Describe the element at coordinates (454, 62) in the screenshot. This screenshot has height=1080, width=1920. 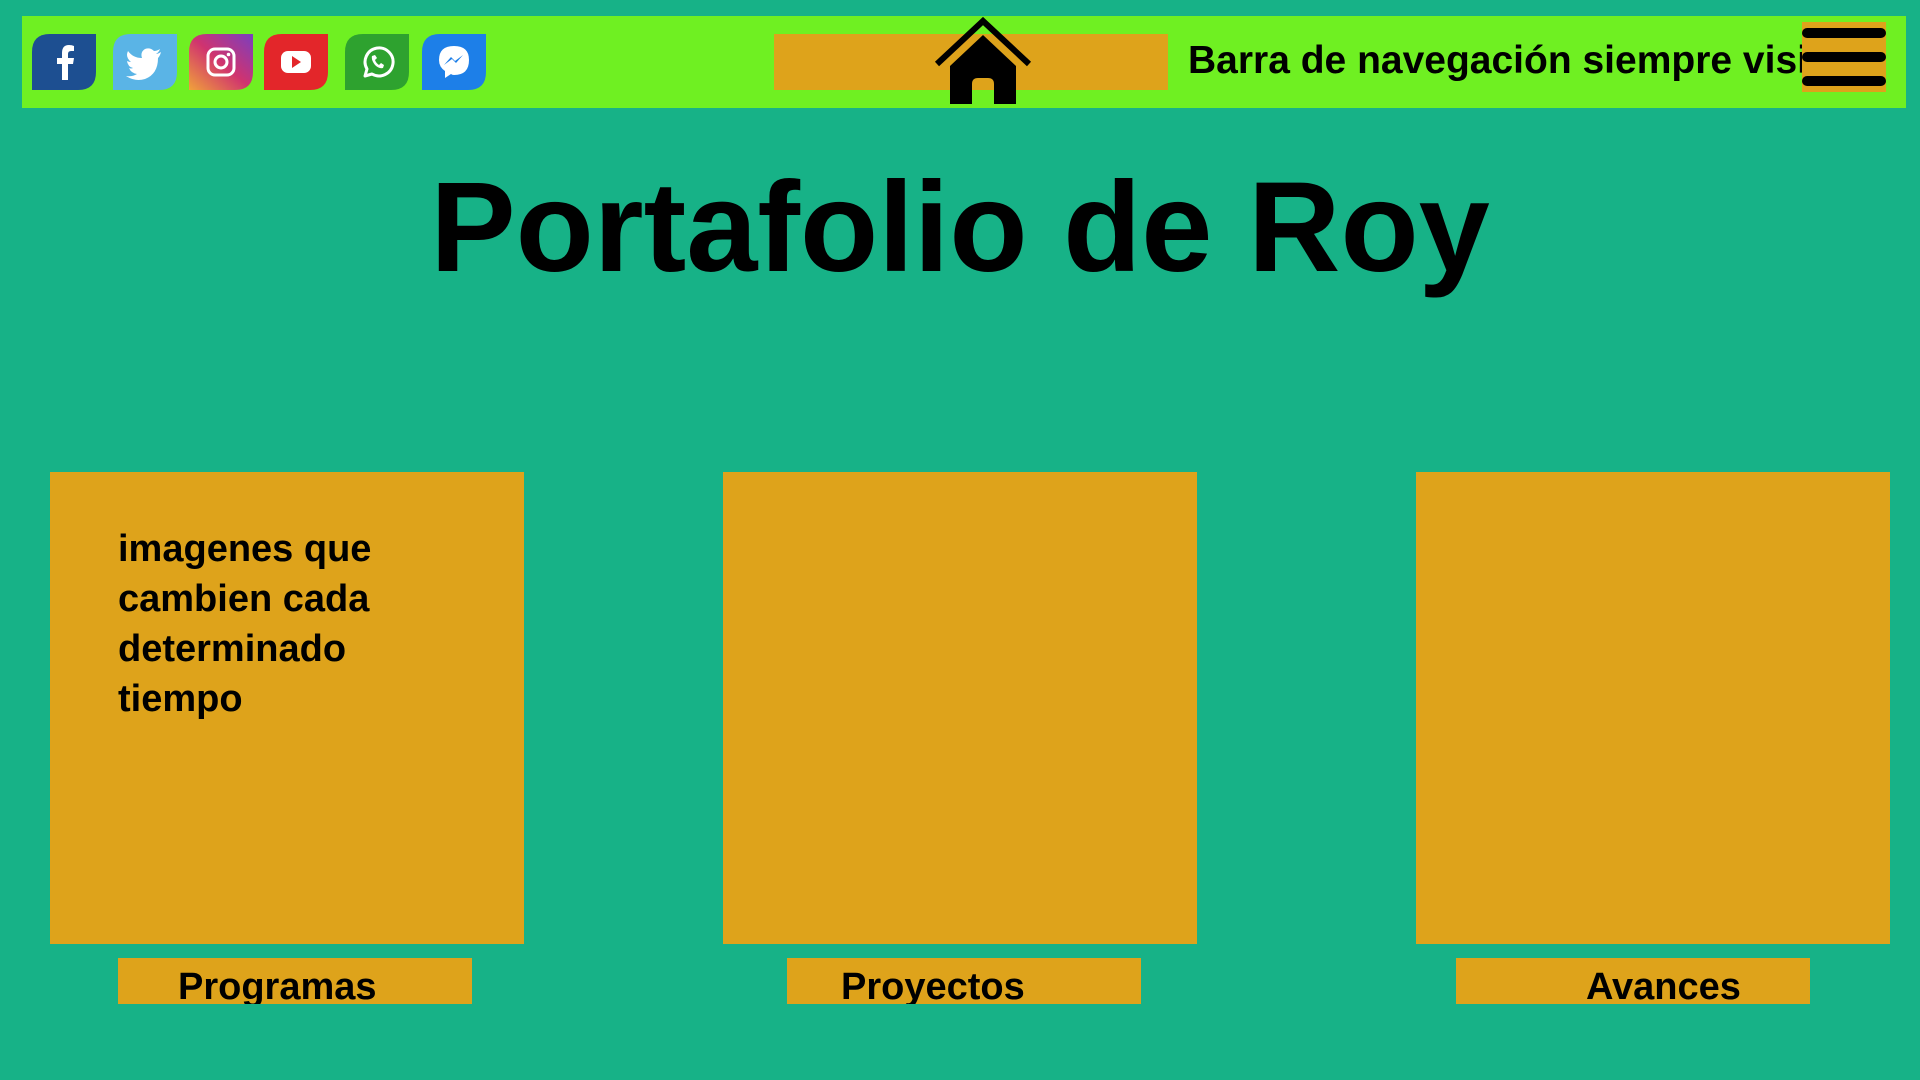
I see `messenger-icon` at that location.